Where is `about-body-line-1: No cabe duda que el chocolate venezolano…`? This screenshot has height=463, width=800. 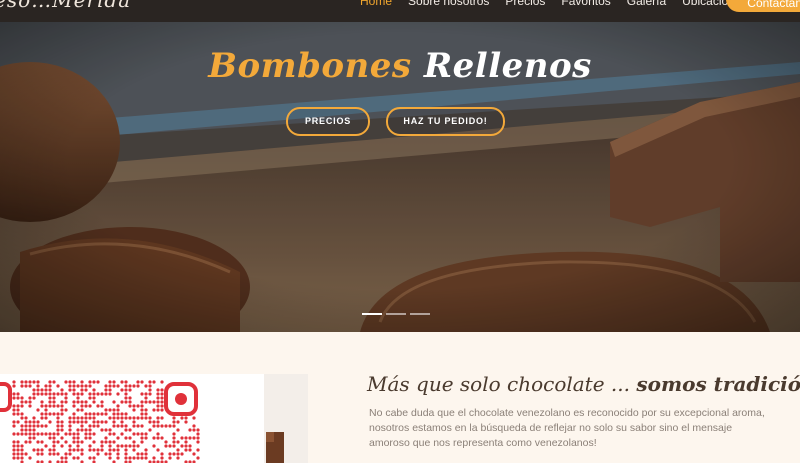
about-body-line-1: No cabe duda que el chocolate venezolano… is located at coordinates (567, 413).